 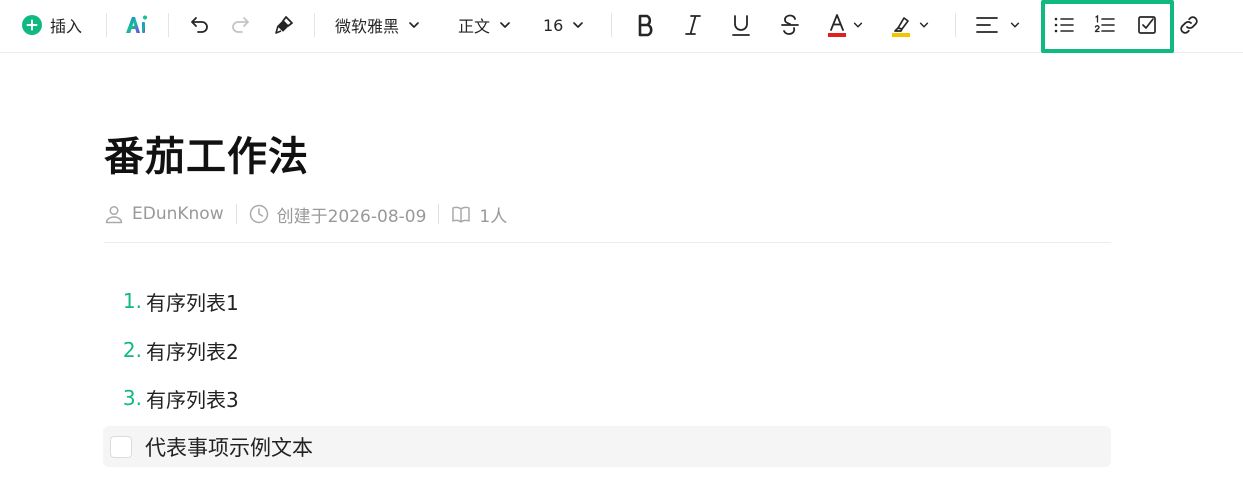 I want to click on todo-list-button, so click(x=1147, y=25).